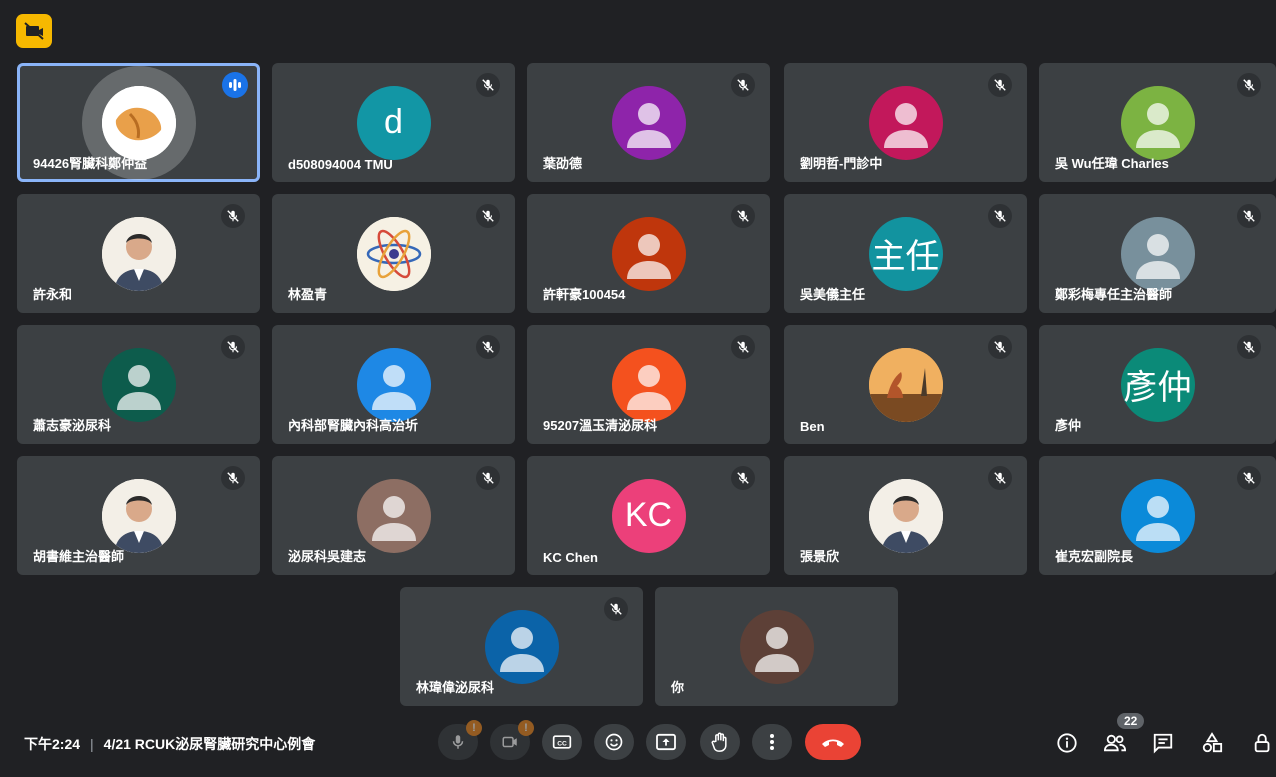 The image size is (1276, 777). I want to click on raise-hand-icon, so click(719, 742).